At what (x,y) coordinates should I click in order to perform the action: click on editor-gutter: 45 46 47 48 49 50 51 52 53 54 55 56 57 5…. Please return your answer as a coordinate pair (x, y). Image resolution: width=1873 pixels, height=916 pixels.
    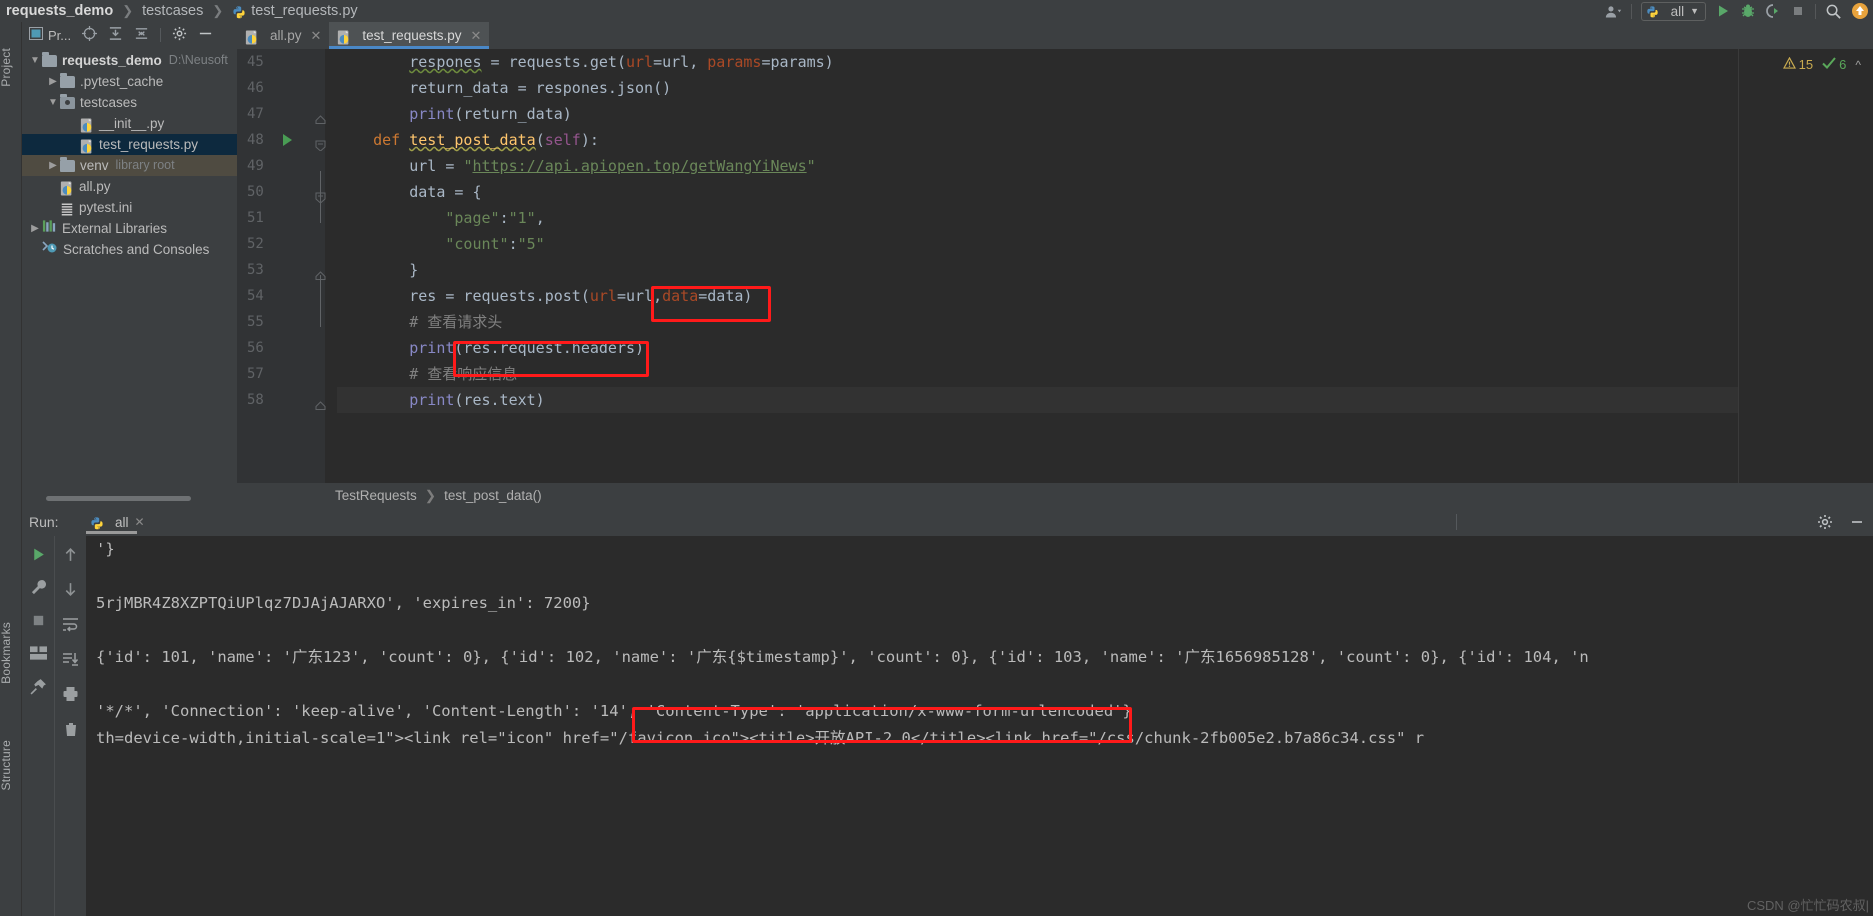
    Looking at the image, I should click on (281, 266).